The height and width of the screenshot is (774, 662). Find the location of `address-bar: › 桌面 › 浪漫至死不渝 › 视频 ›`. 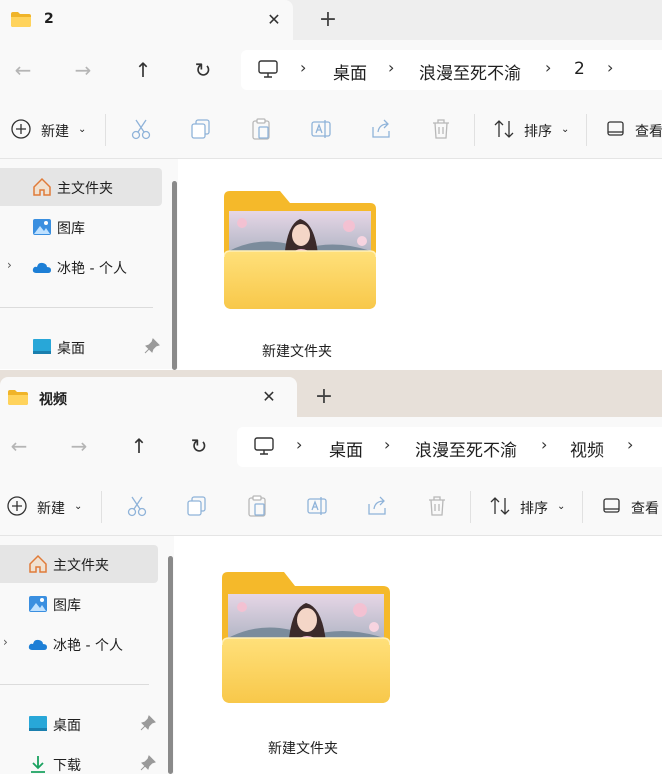

address-bar: › 桌面 › 浪漫至死不渝 › 视频 › is located at coordinates (449, 447).